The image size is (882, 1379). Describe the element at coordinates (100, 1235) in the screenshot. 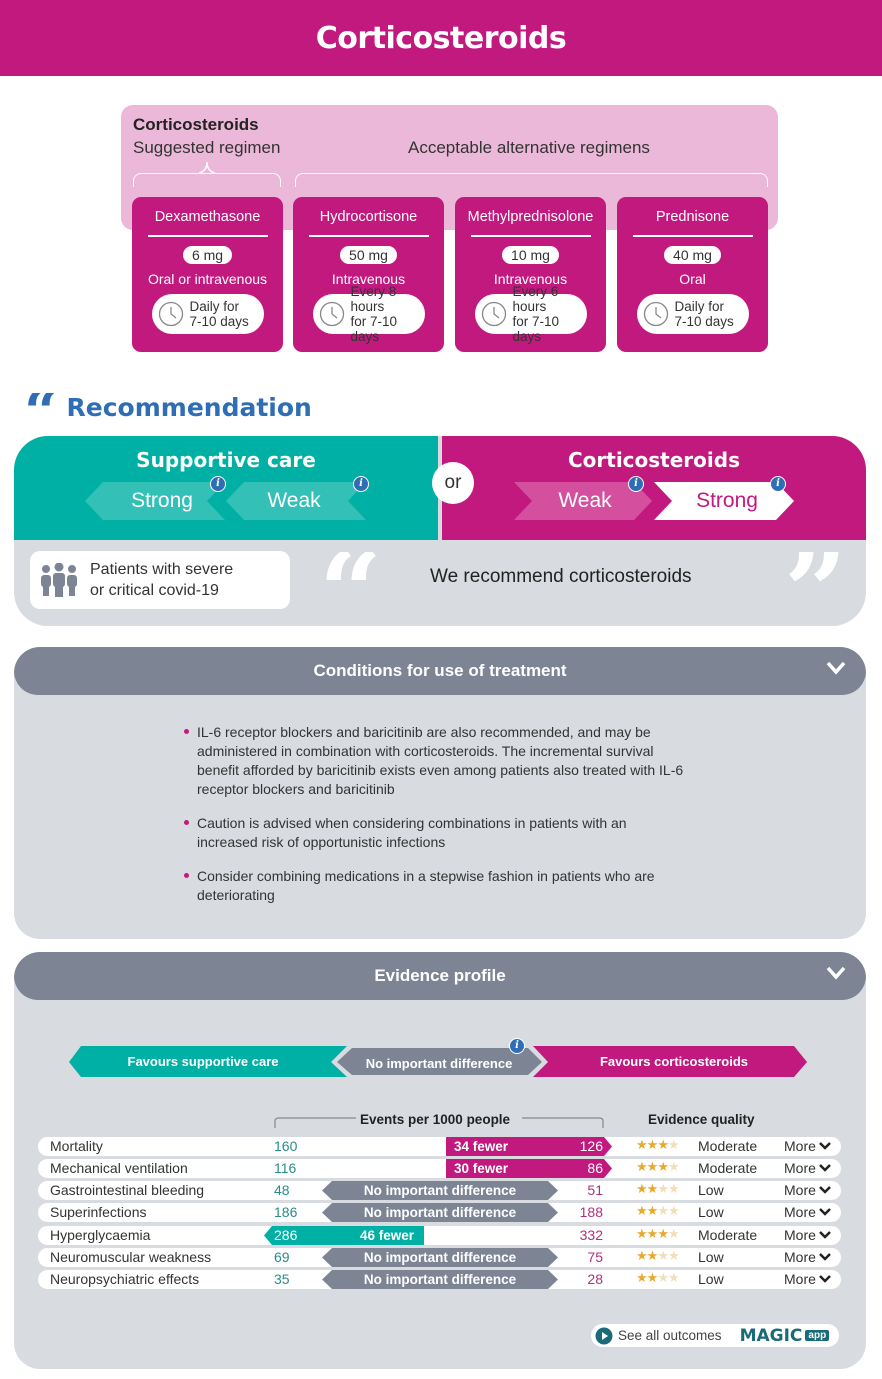

I see `outcome-name: Hyperglycaemia` at that location.